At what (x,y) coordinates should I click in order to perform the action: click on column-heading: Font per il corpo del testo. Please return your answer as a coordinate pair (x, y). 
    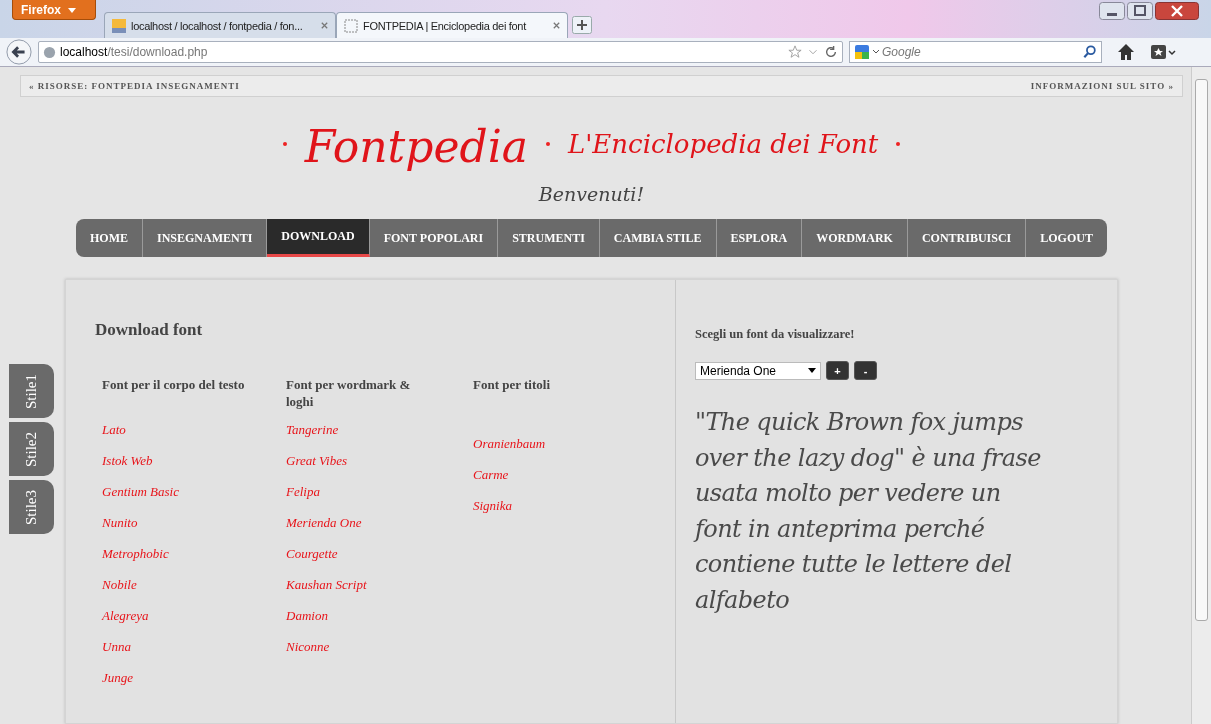
    Looking at the image, I should click on (174, 385).